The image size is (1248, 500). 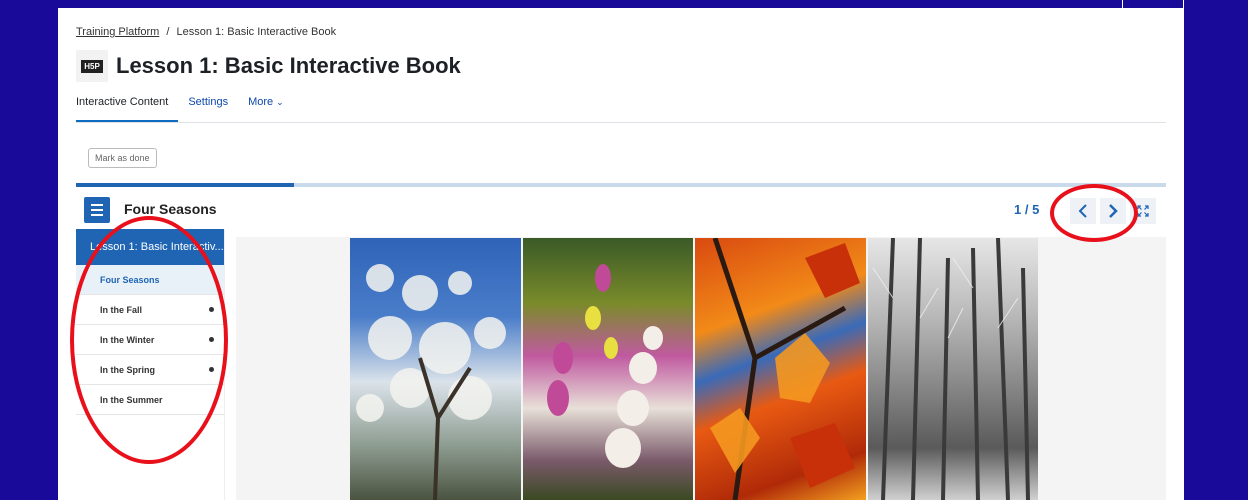 I want to click on fall-maple-leaves-image, so click(x=780, y=369).